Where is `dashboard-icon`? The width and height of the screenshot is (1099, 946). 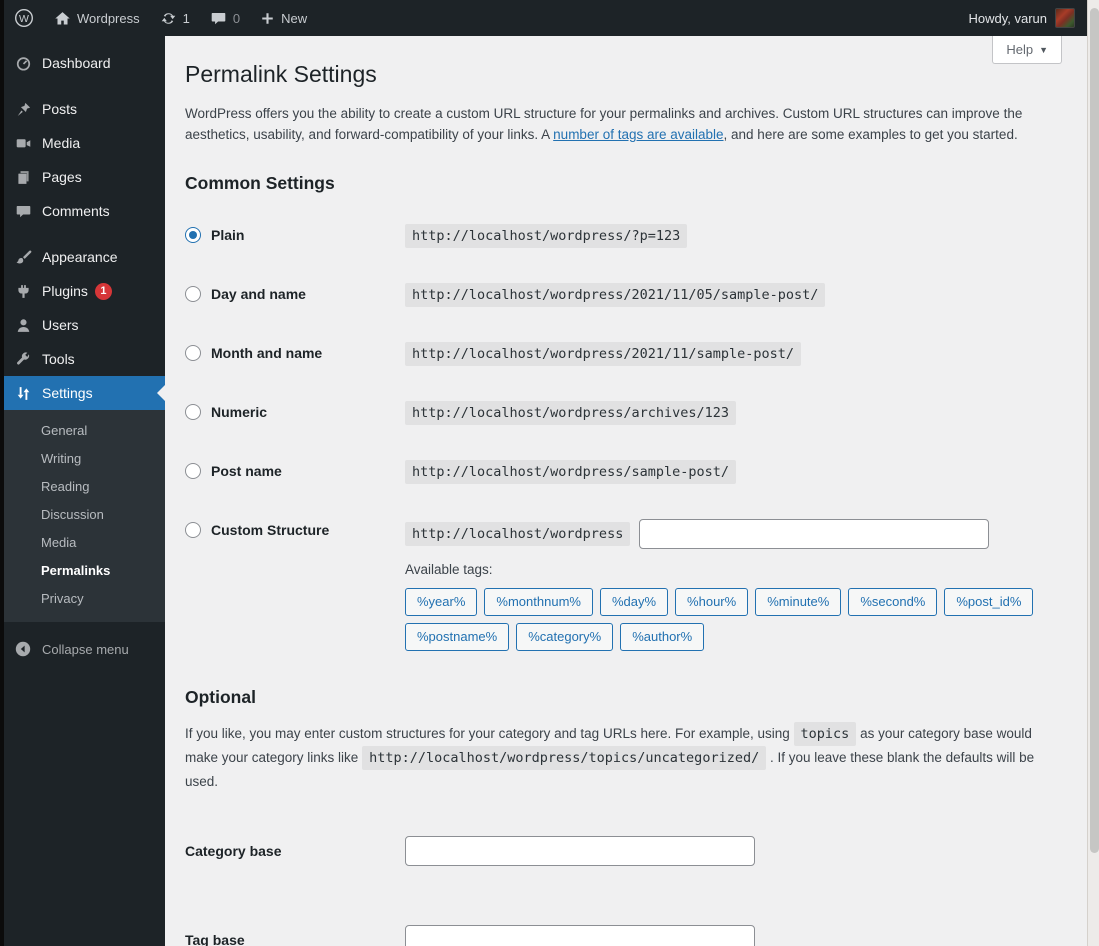 dashboard-icon is located at coordinates (23, 63).